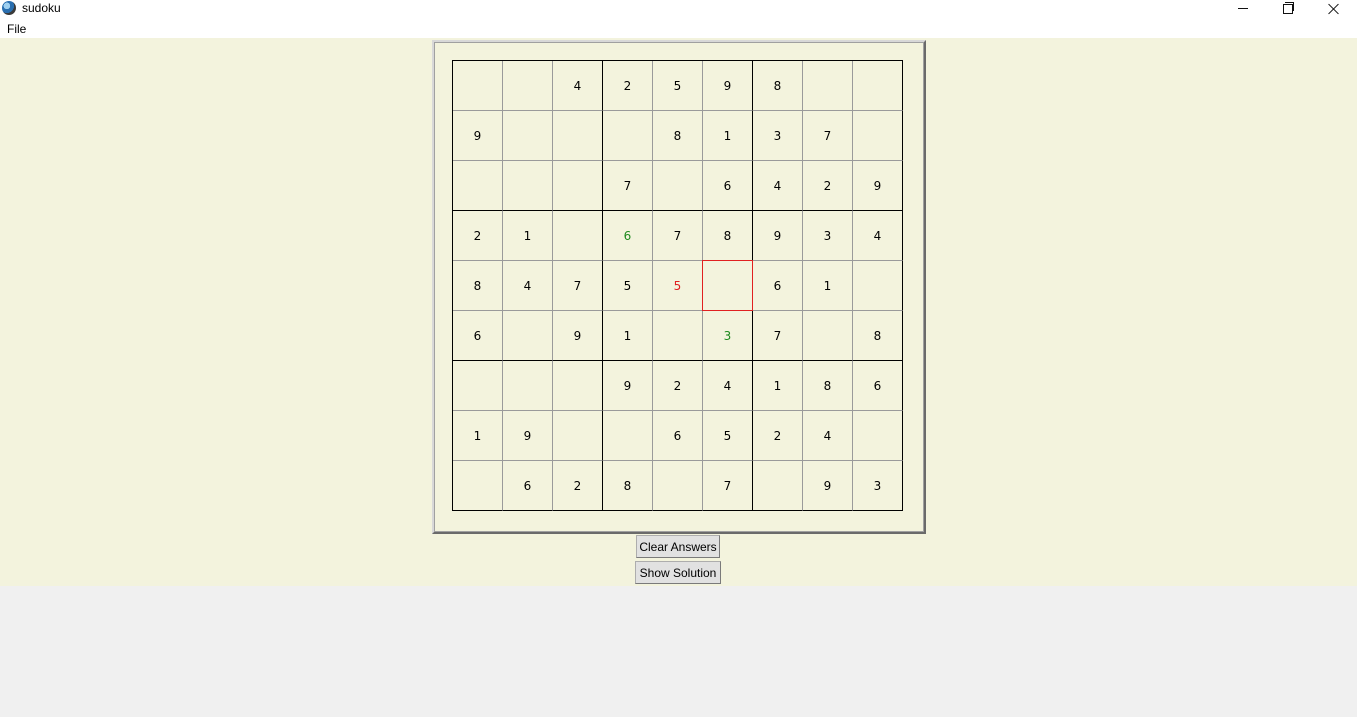 The height and width of the screenshot is (717, 1357). I want to click on app-globe-icon, so click(9, 8).